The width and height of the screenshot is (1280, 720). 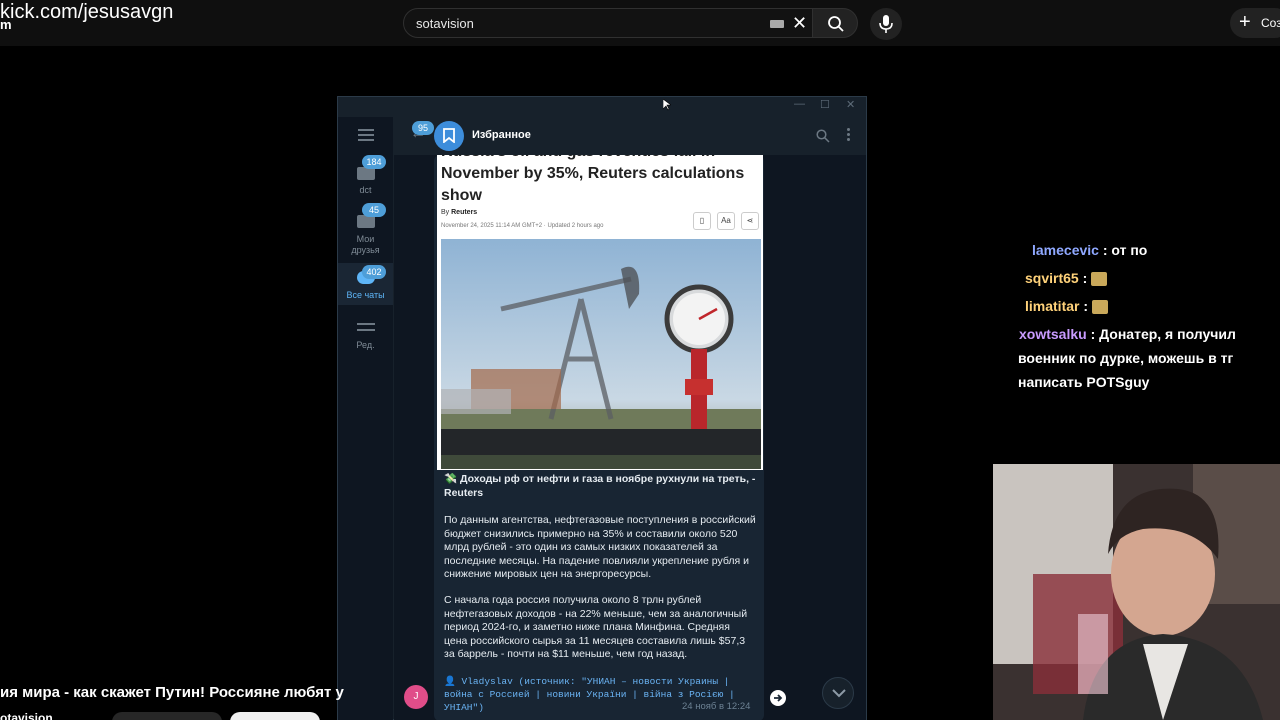 What do you see at coordinates (374, 162) in the screenshot?
I see `unread-badge: 184` at bounding box center [374, 162].